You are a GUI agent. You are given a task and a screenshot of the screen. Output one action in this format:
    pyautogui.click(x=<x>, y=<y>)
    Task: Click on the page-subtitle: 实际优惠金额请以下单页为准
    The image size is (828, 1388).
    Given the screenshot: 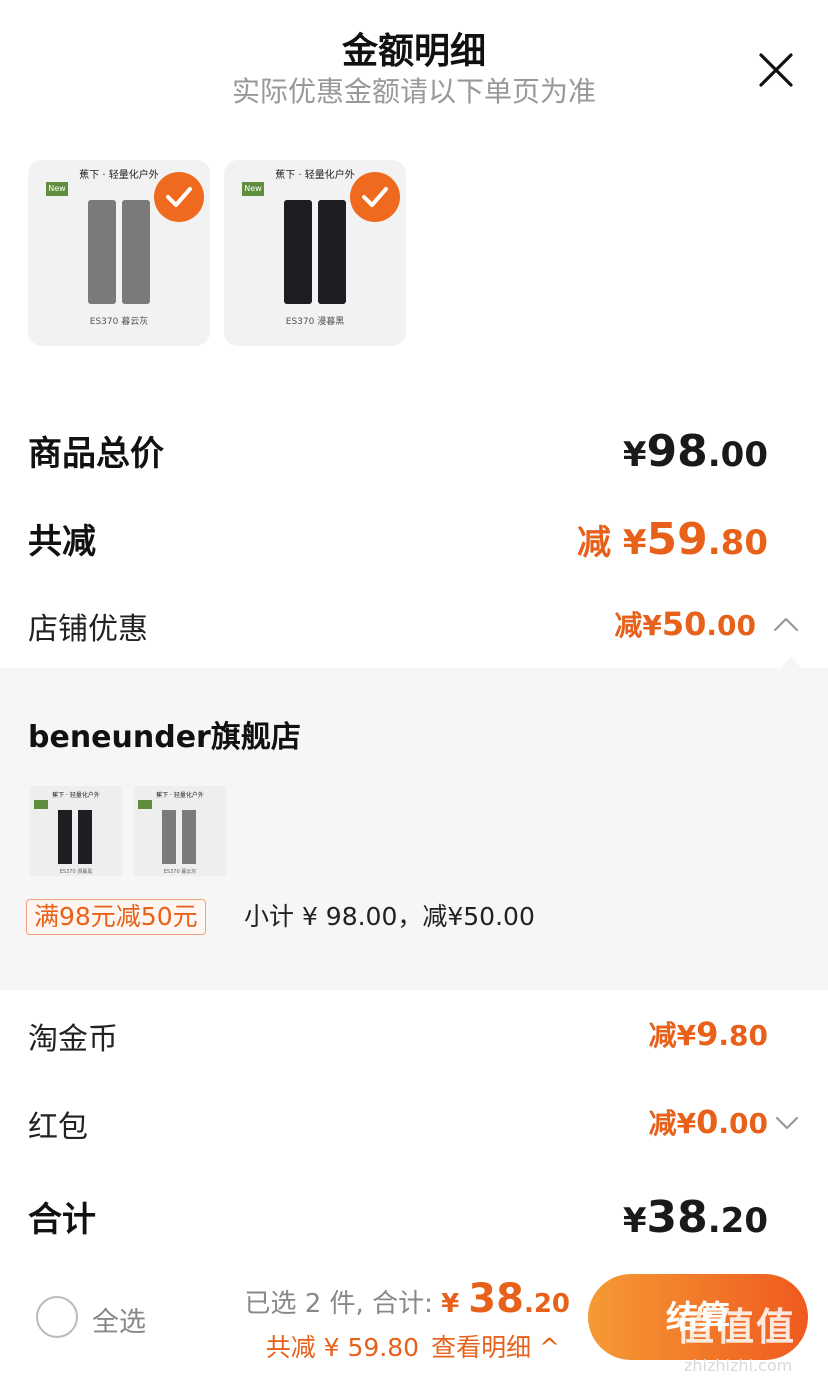 What is the action you would take?
    pyautogui.click(x=413, y=91)
    